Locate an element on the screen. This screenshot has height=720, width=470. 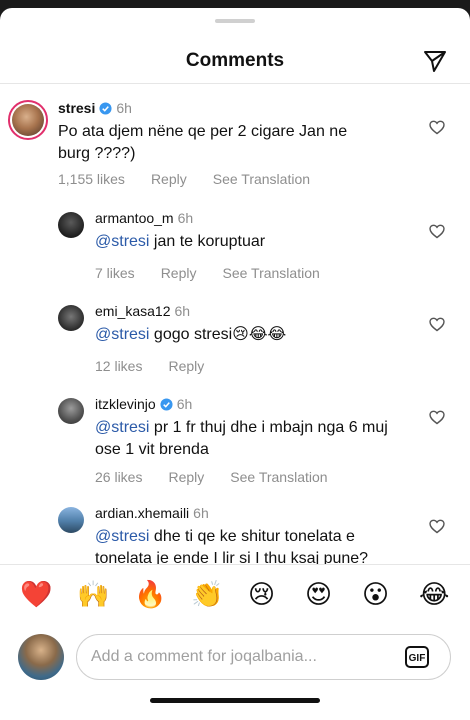
comment-meta: itzklevinjo 6h is located at coordinates (143, 404).